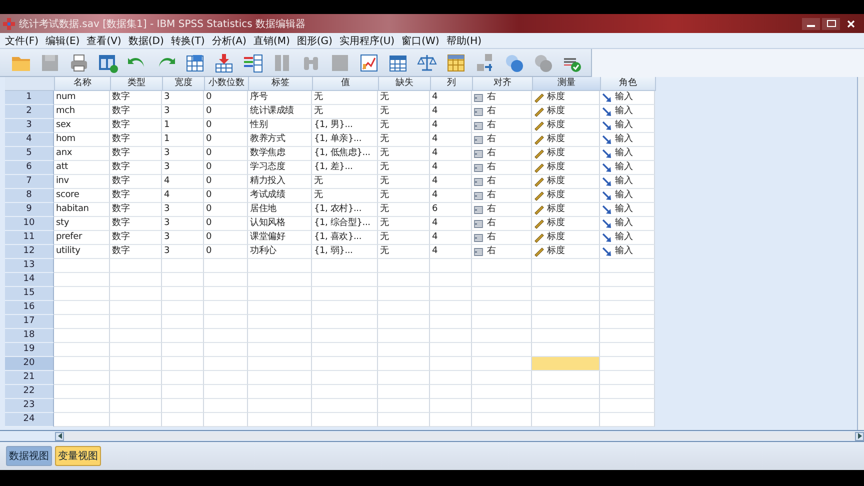 This screenshot has width=864, height=486. Describe the element at coordinates (281, 84) in the screenshot. I see `column-header: 标签` at that location.